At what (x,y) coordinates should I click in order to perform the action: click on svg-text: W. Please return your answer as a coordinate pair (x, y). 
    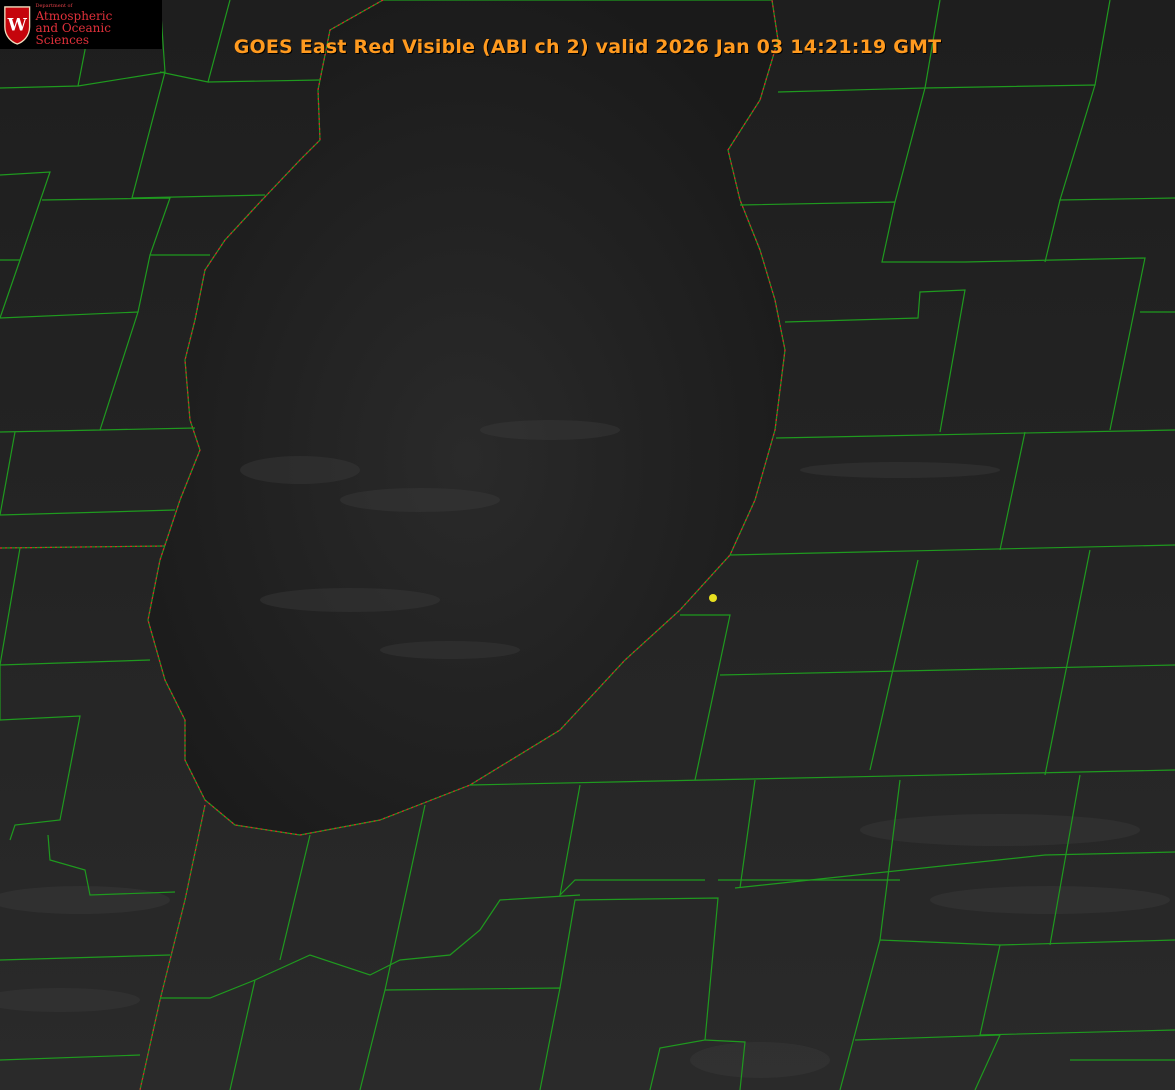
    Looking at the image, I should click on (17, 25).